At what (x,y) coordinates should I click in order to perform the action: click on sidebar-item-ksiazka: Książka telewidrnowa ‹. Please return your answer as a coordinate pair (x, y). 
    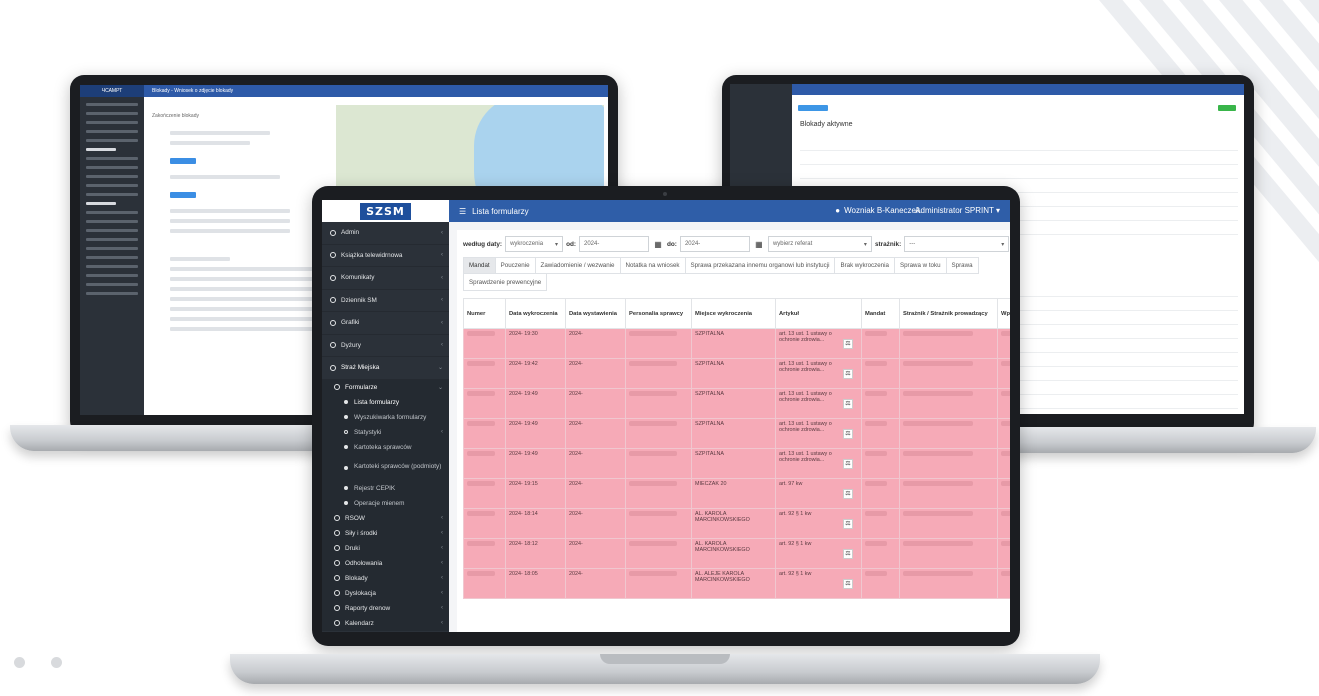
    Looking at the image, I should click on (385, 256).